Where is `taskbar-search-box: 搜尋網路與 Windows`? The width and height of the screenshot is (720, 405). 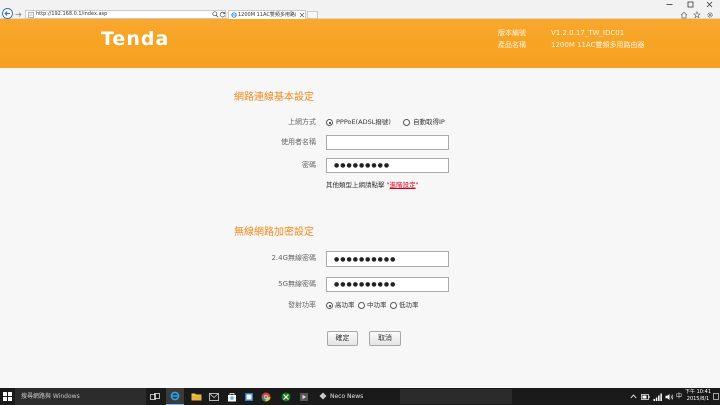
taskbar-search-box: 搜尋網路與 Windows is located at coordinates (80, 396).